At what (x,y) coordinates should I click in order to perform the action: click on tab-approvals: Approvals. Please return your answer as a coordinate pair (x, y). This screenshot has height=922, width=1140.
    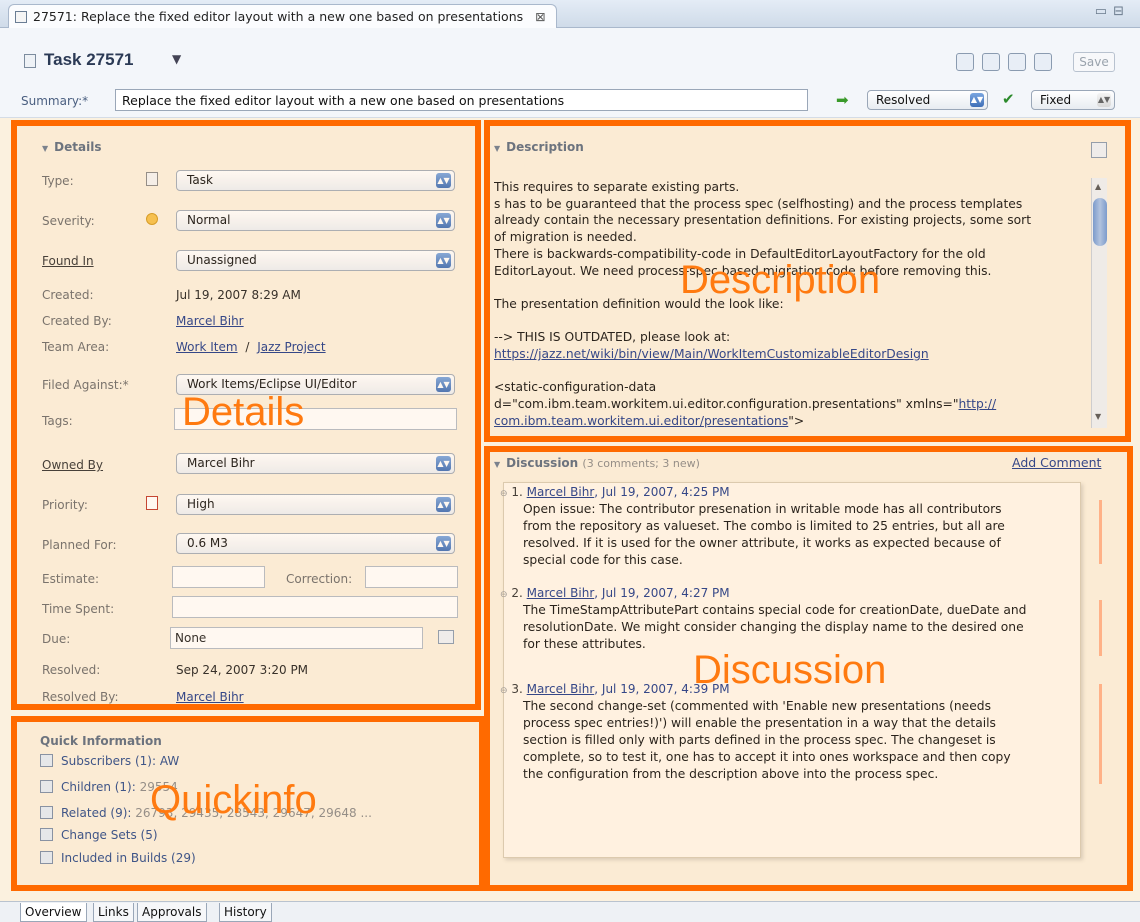
    Looking at the image, I should click on (172, 912).